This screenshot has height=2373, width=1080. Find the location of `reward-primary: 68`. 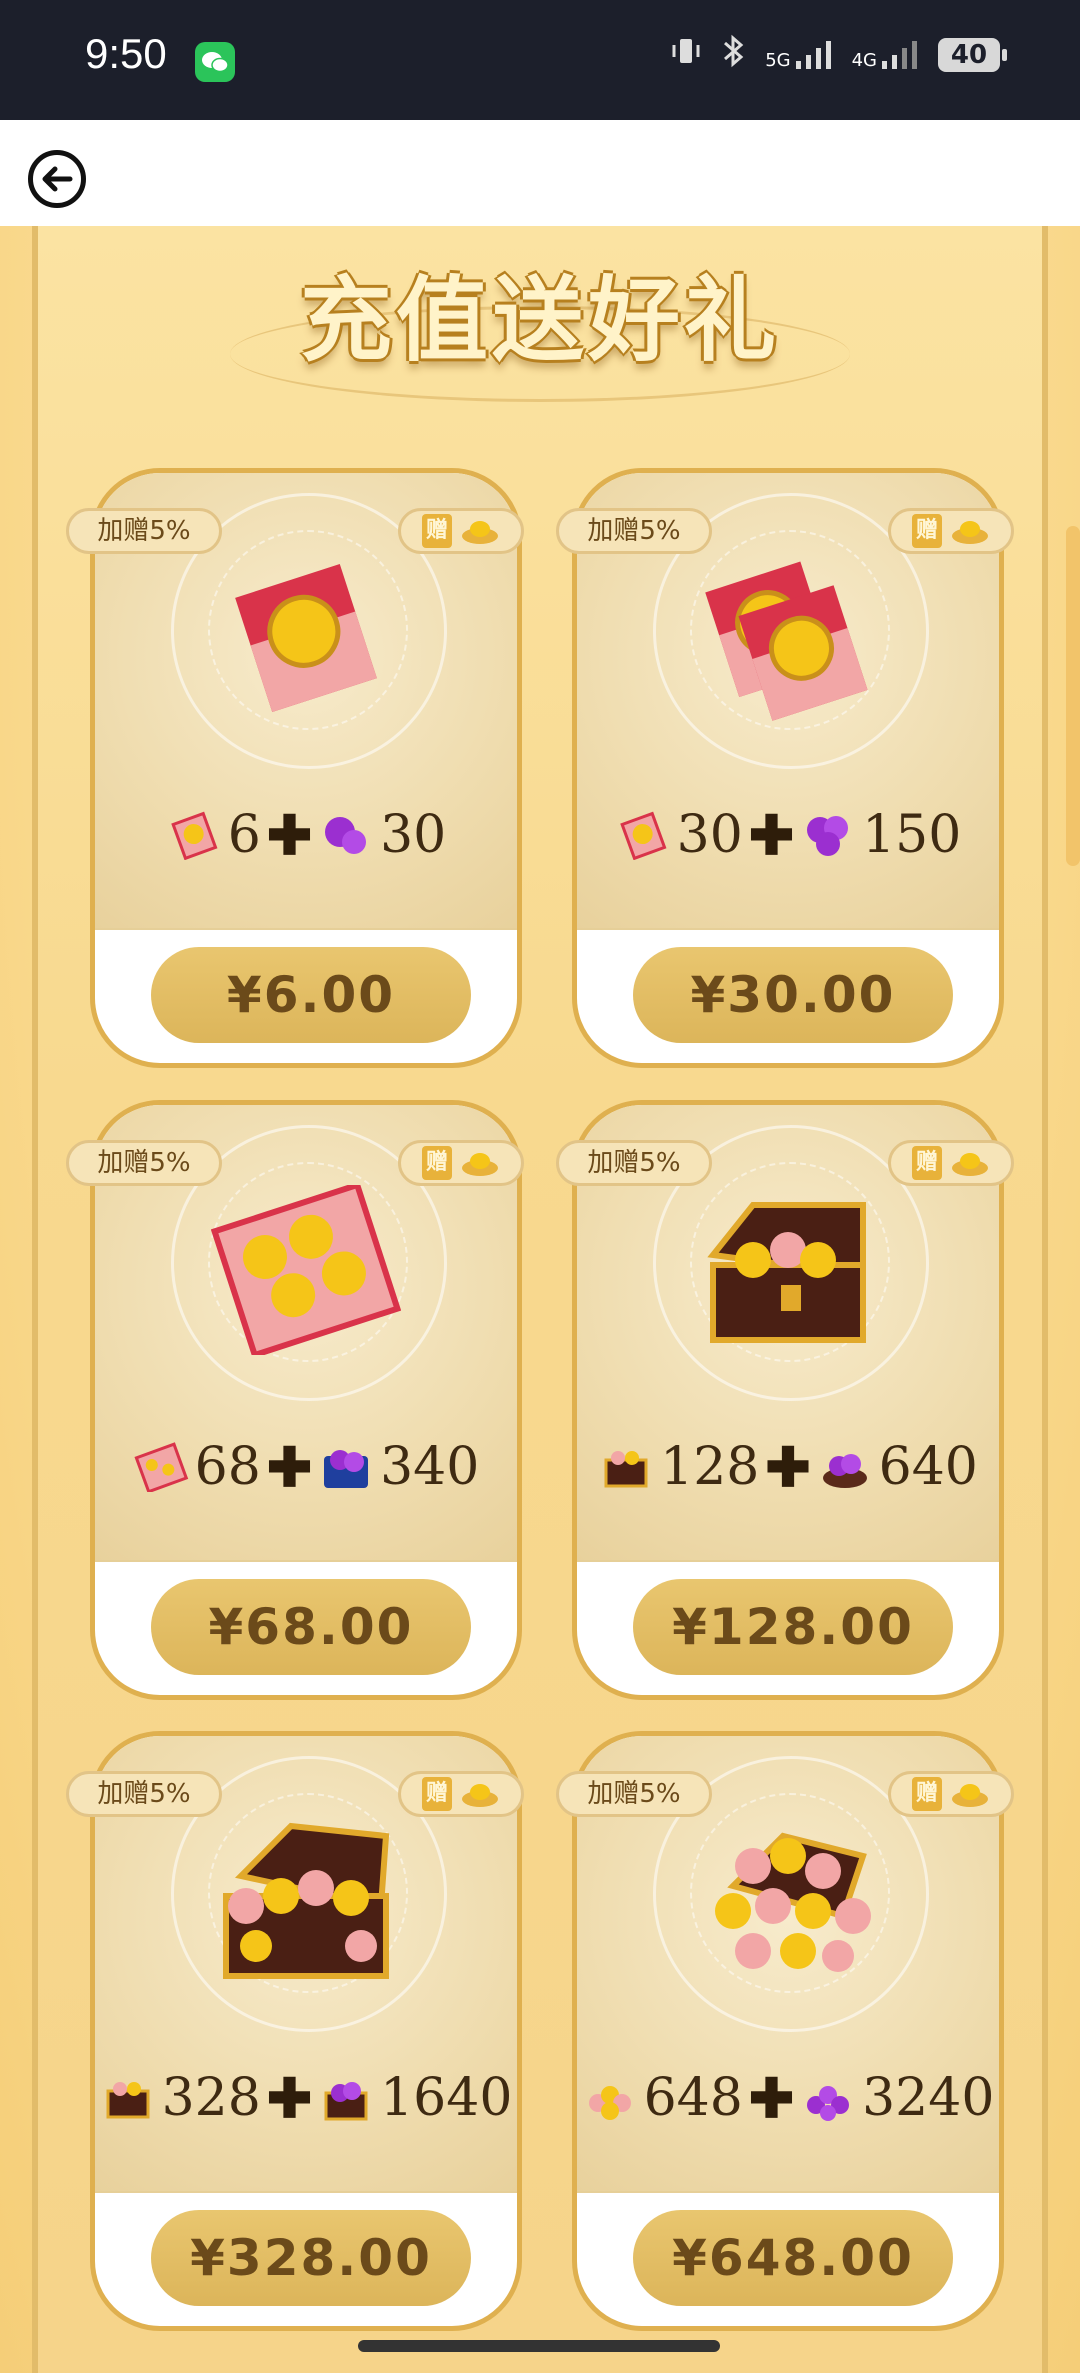

reward-primary: 68 is located at coordinates (227, 1467).